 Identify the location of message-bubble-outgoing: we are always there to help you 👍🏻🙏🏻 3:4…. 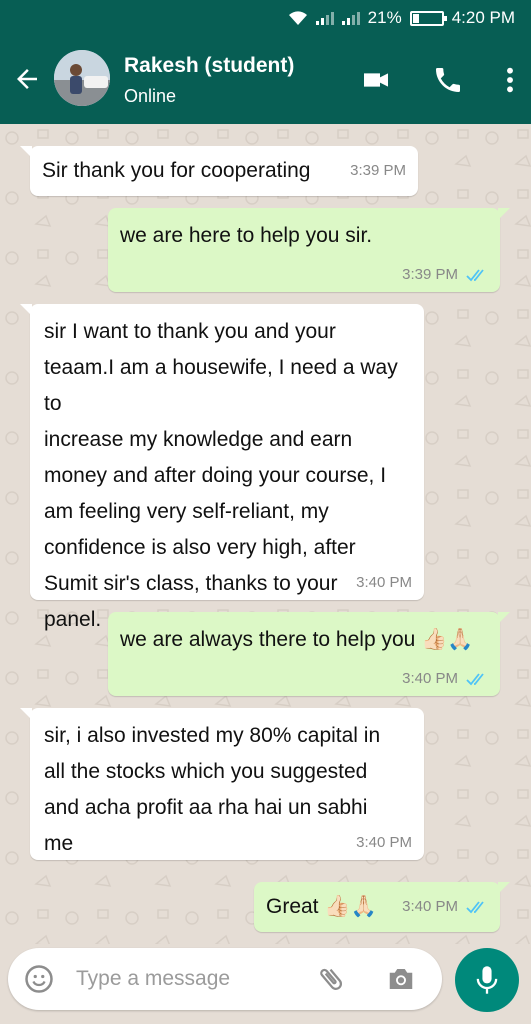
(309, 654).